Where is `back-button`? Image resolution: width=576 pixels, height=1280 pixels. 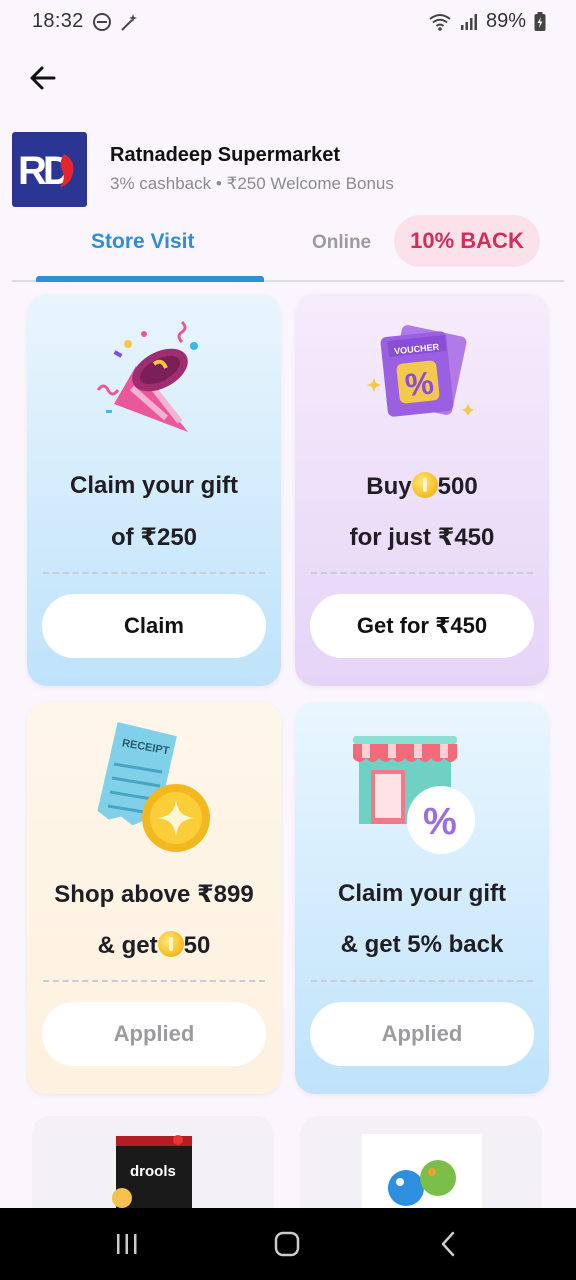
back-button is located at coordinates (44, 78).